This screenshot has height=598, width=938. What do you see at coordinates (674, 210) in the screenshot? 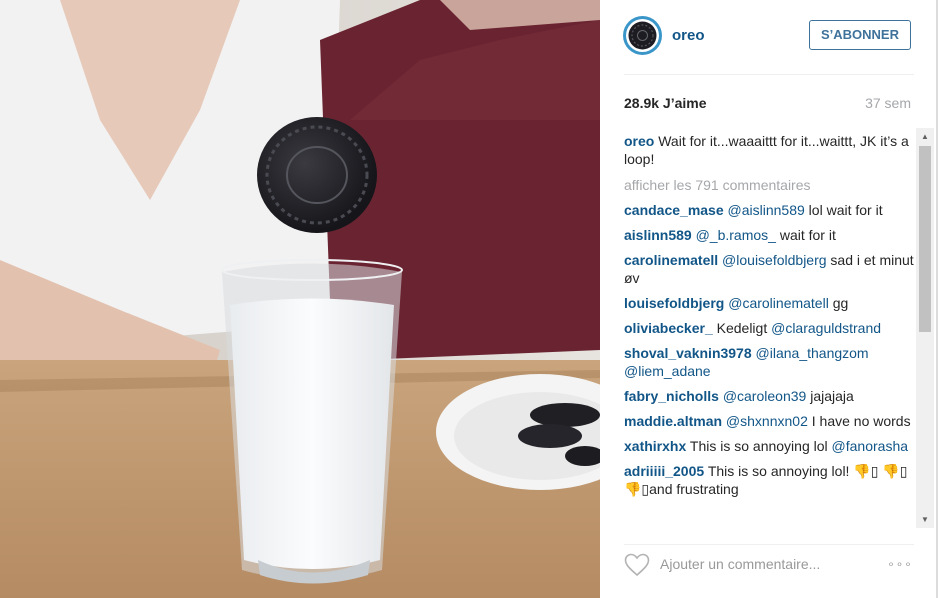
I see `comment-username: candace_mase` at bounding box center [674, 210].